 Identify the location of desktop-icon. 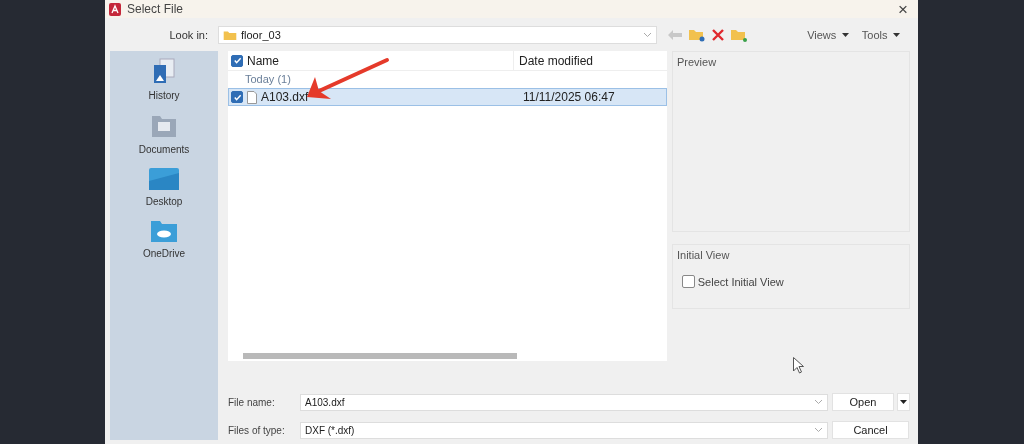
(164, 179).